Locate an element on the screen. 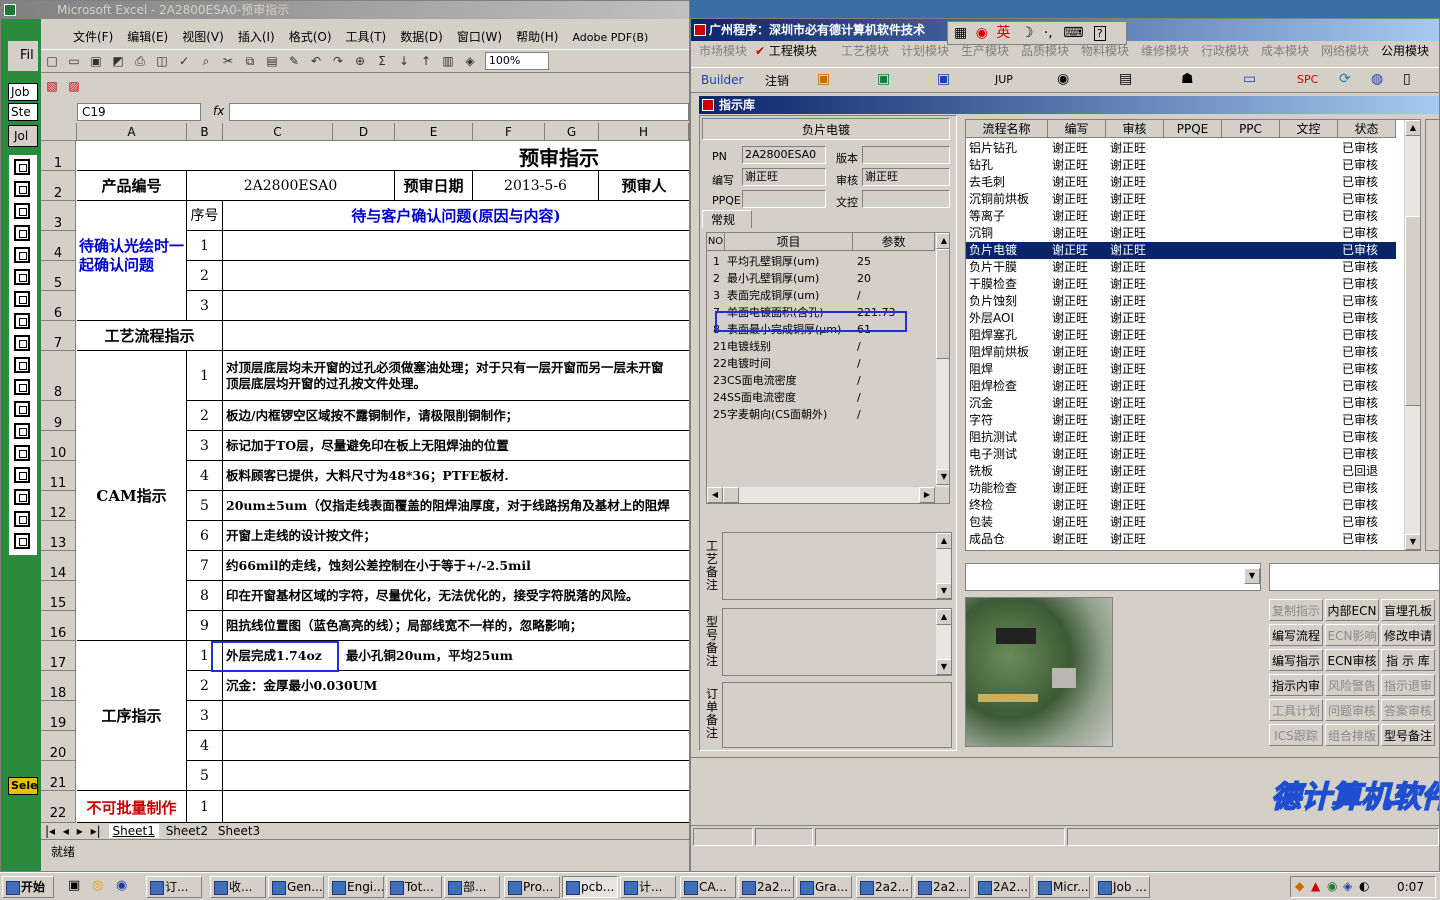 This screenshot has height=900, width=1440. product-value: 2A2800ESA0 is located at coordinates (291, 186).